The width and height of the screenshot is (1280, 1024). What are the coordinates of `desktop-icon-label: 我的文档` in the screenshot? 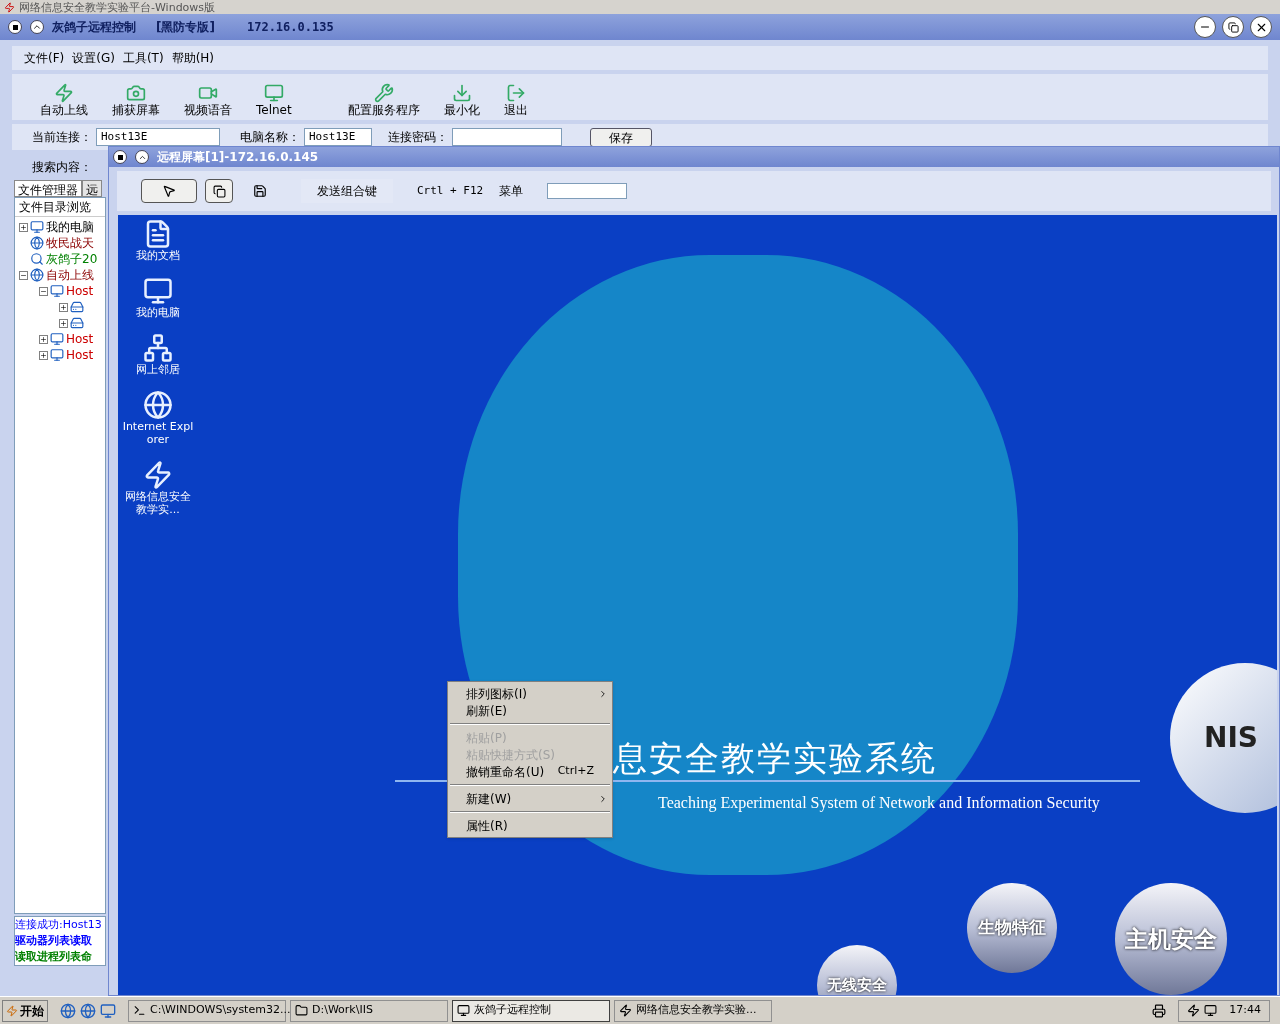 It's located at (158, 255).